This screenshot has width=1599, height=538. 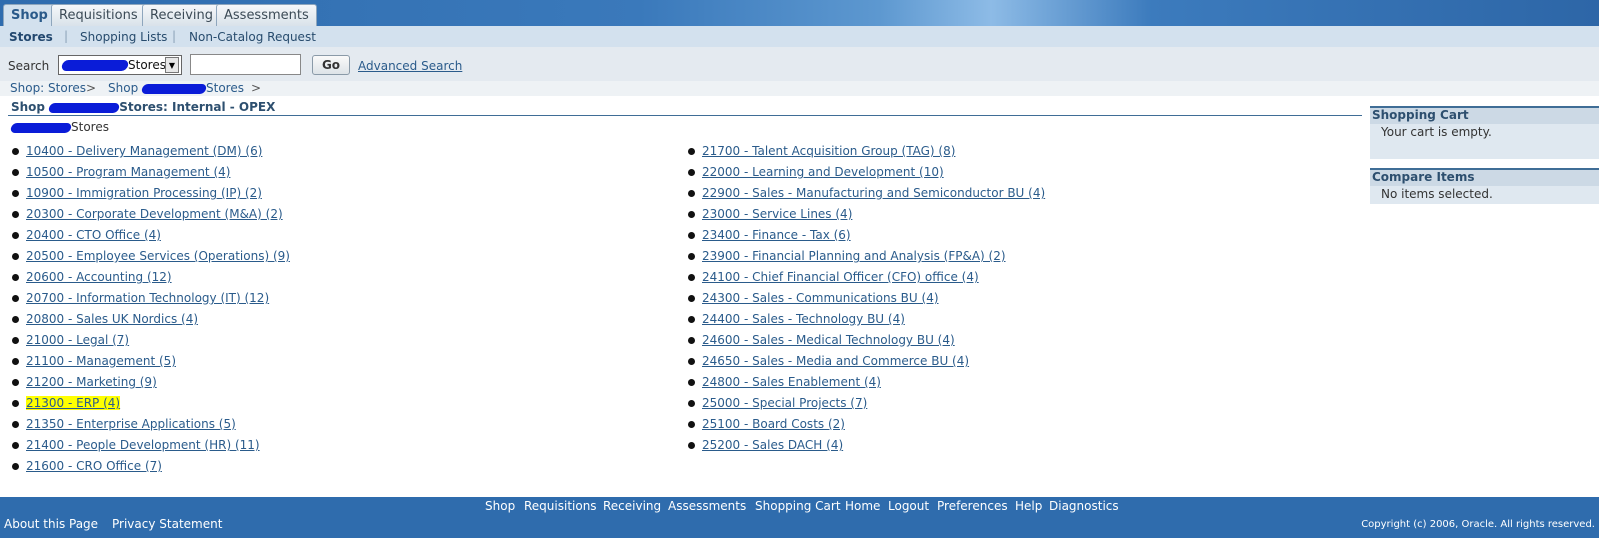 I want to click on footer-link-assessments: Assessments, so click(x=707, y=506).